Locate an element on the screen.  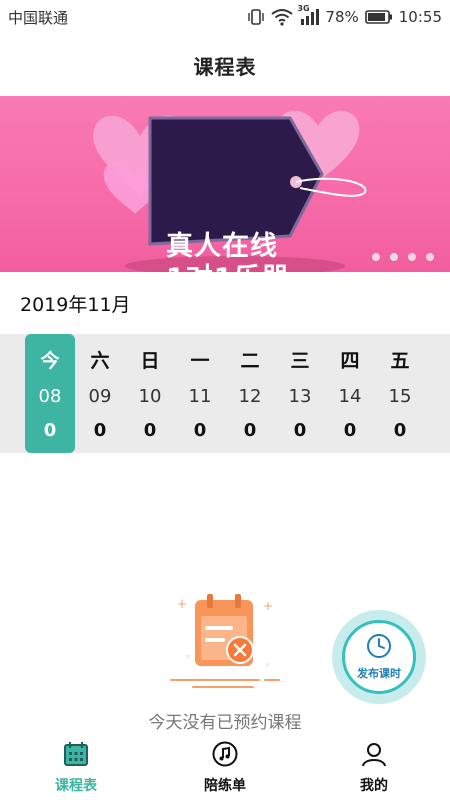
nav-item-practice-orders: 陪练单 is located at coordinates (225, 767).